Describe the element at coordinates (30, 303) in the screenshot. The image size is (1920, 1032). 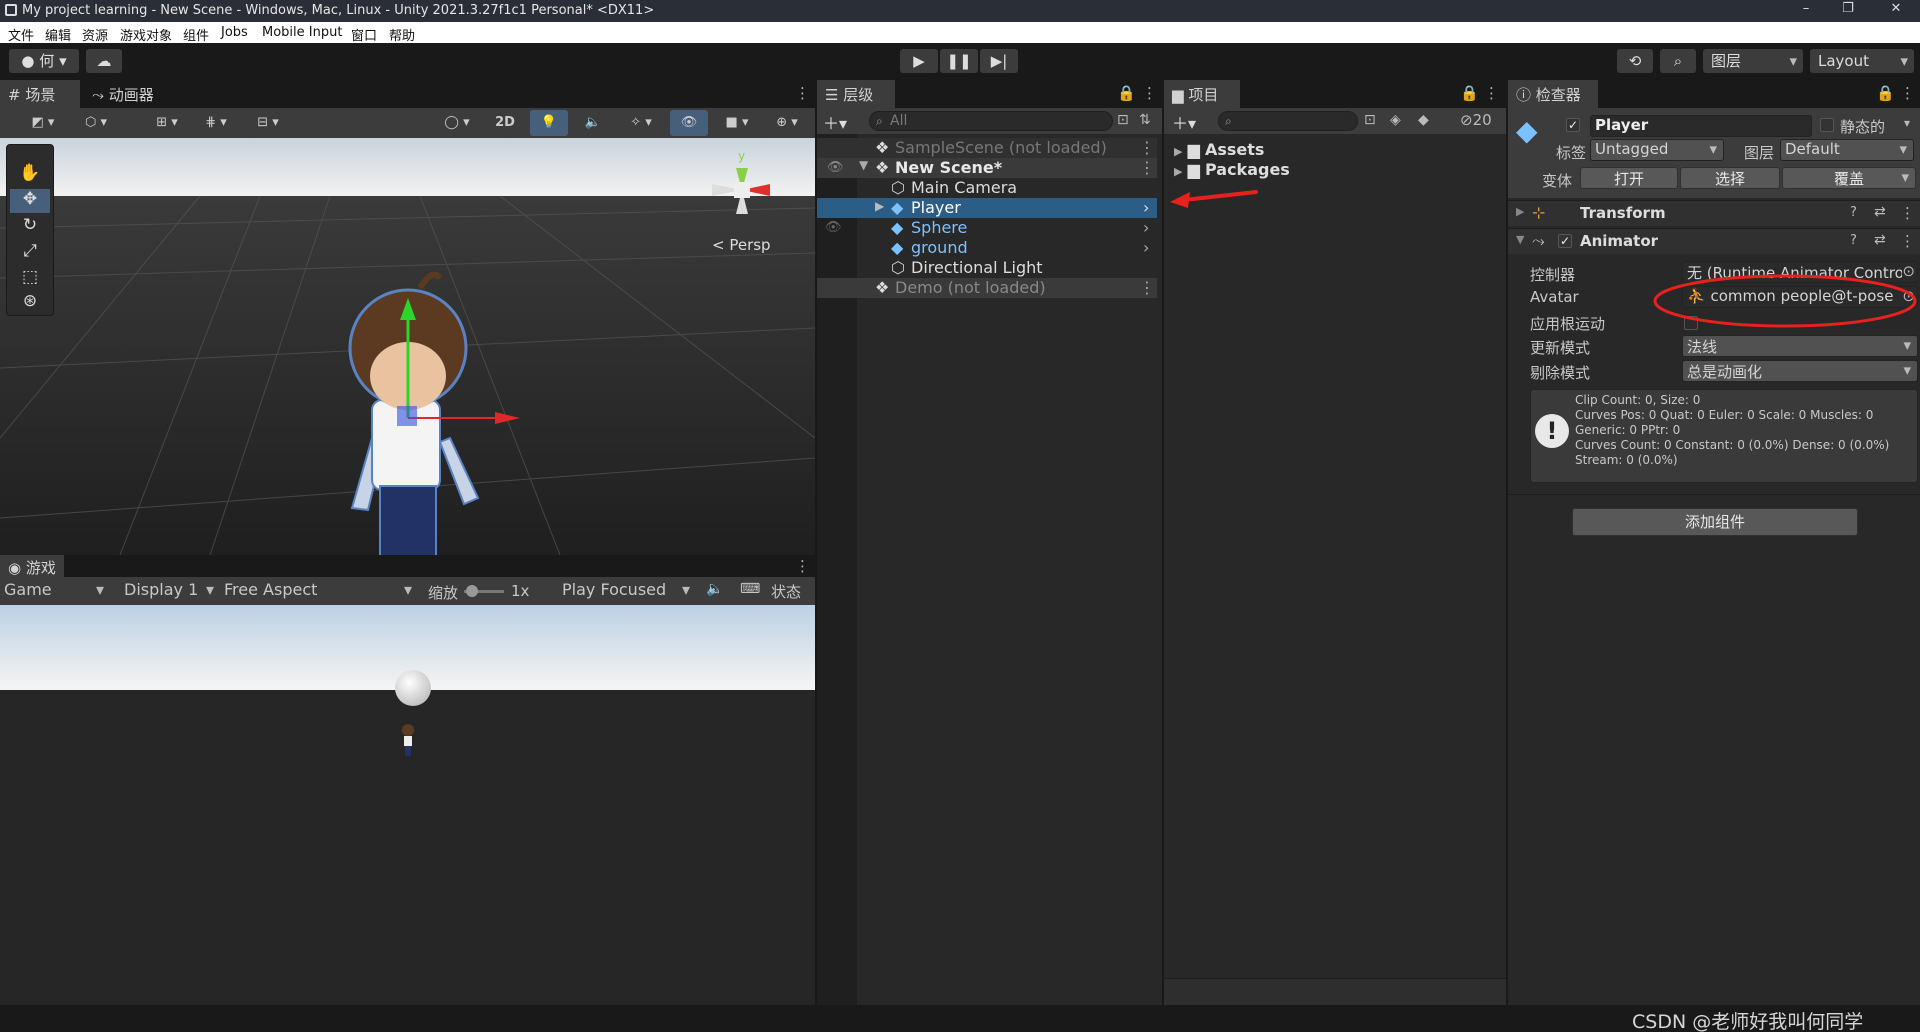
I see `transform-tool-icon: ⊛` at that location.